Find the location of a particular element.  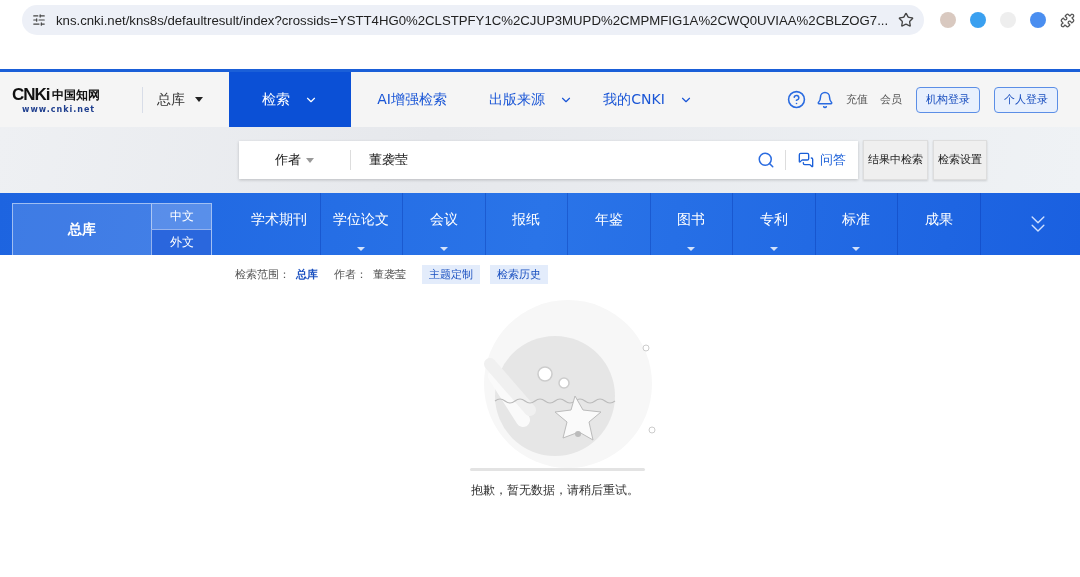

category-tab: 会议 is located at coordinates (444, 224).